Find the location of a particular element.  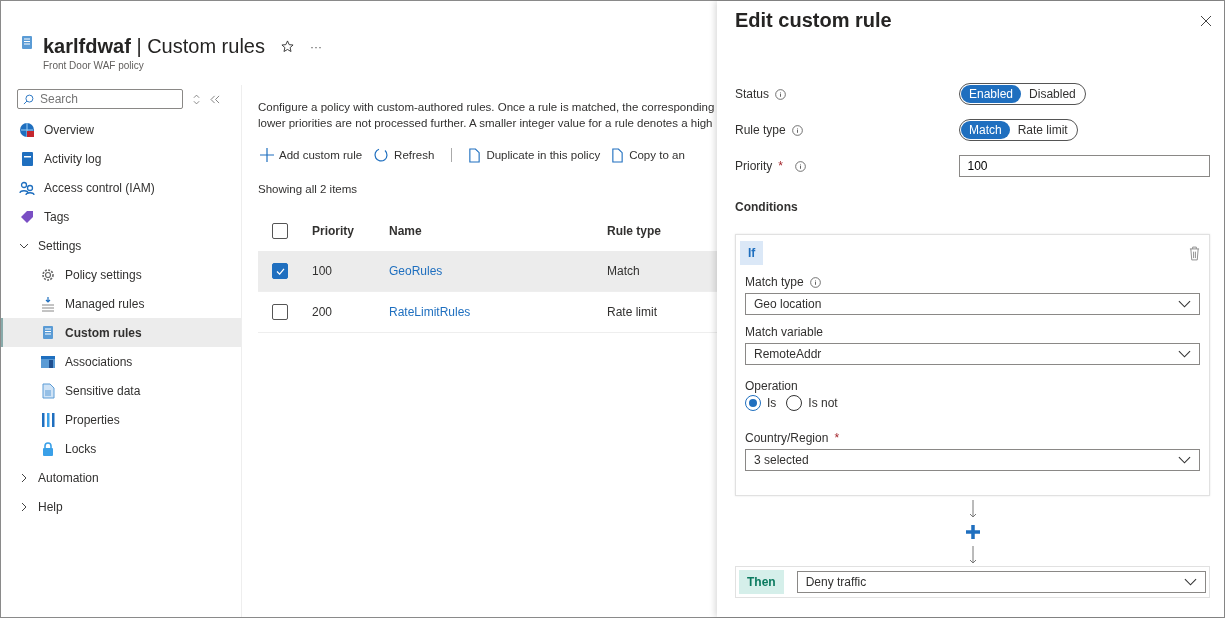

panel-title: Edit custom rule is located at coordinates (813, 20).